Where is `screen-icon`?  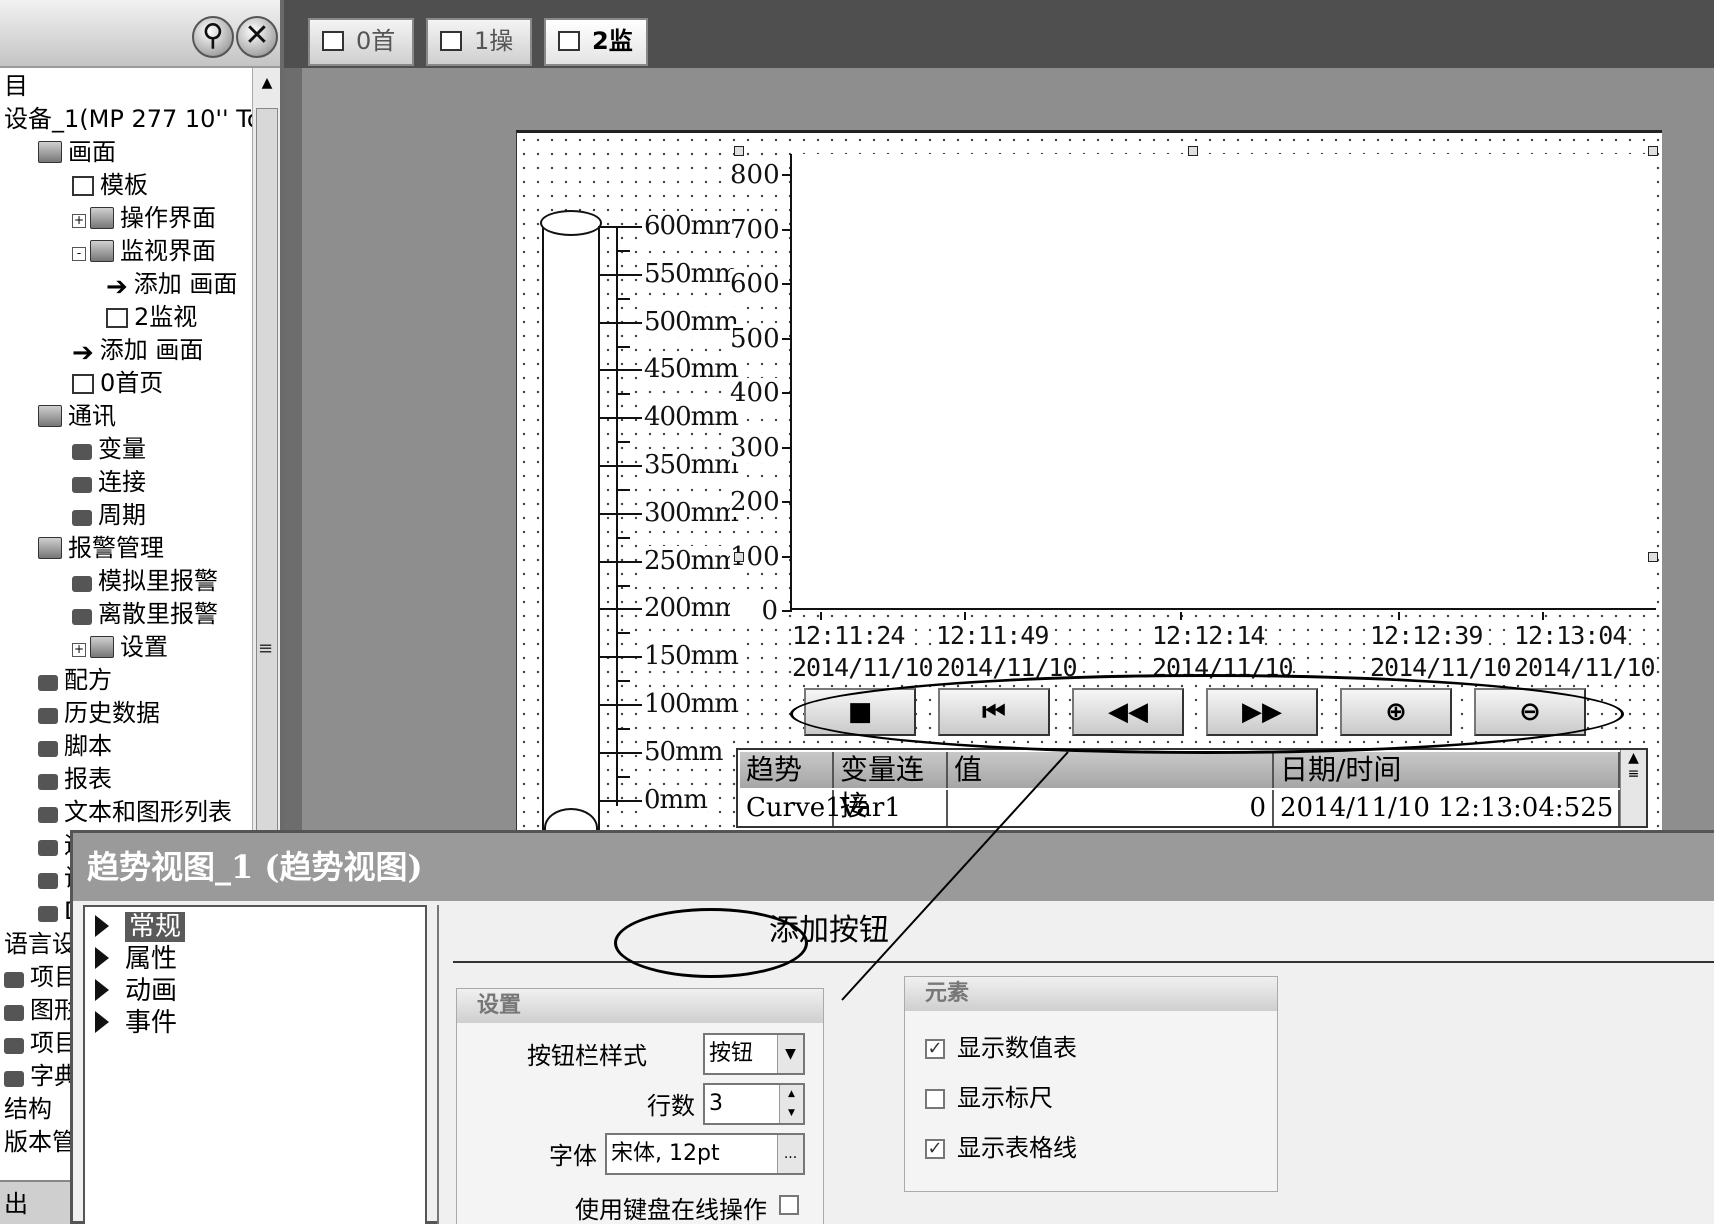 screen-icon is located at coordinates (569, 41).